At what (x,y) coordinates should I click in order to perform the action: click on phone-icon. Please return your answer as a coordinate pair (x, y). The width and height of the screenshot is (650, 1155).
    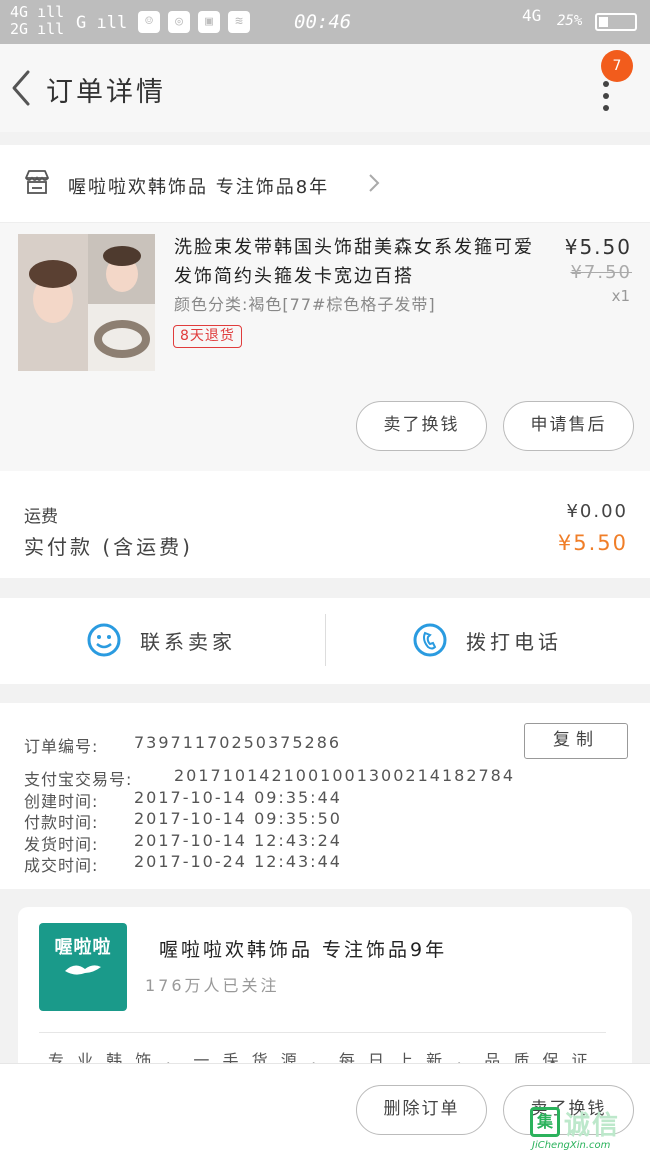
    Looking at the image, I should click on (430, 640).